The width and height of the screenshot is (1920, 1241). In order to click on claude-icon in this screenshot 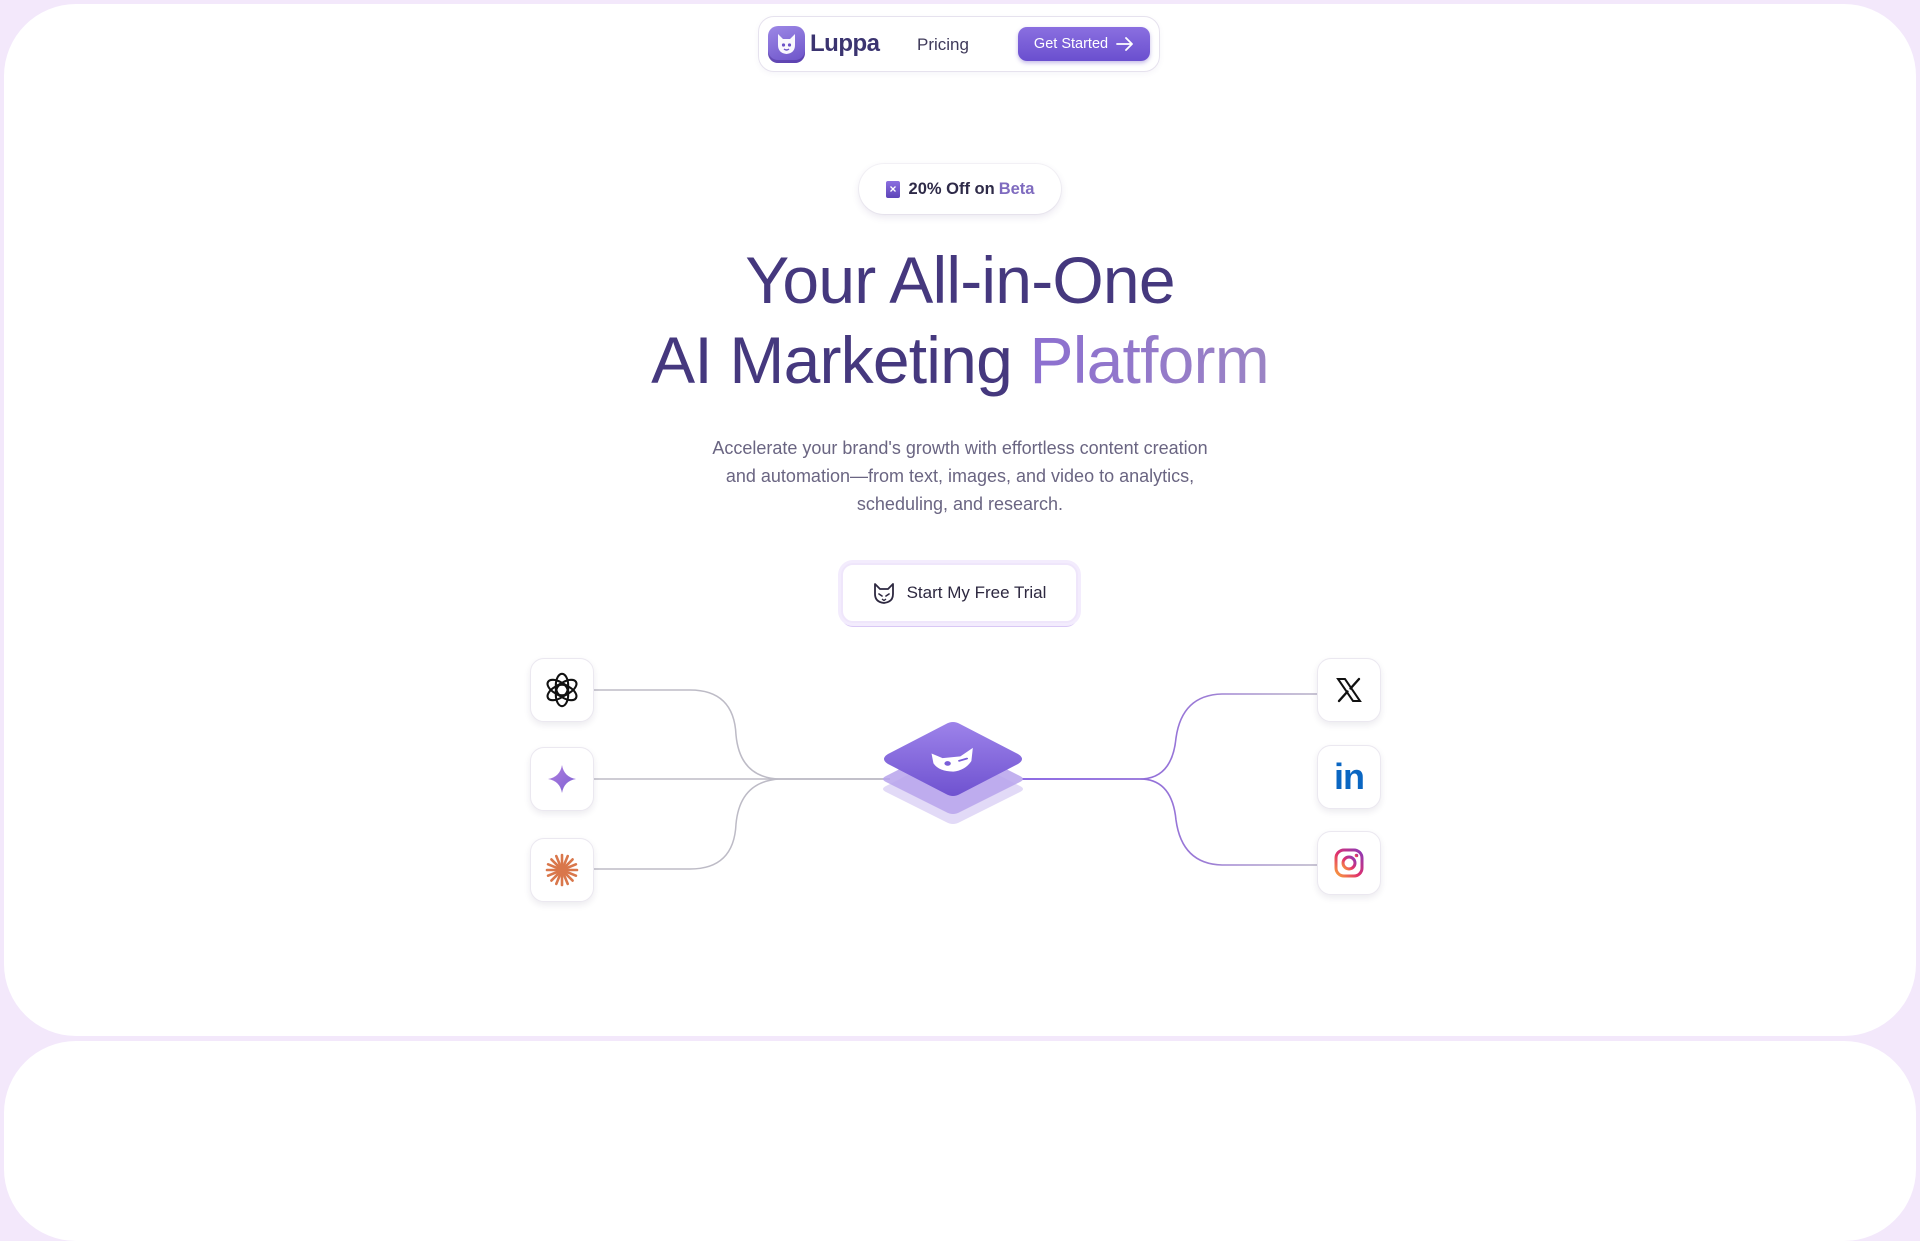, I will do `click(562, 870)`.